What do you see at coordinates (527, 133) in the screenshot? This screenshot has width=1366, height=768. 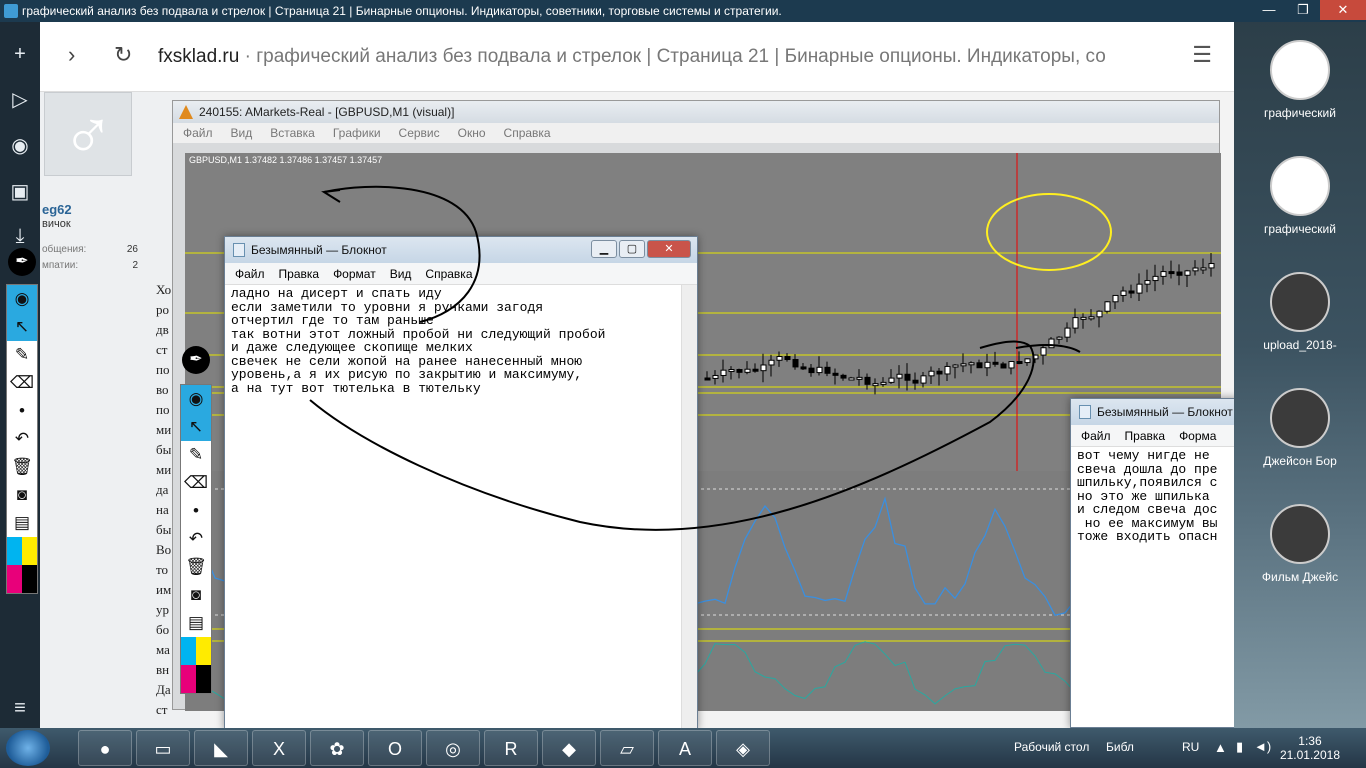 I see `mt-menu-help: Справка` at bounding box center [527, 133].